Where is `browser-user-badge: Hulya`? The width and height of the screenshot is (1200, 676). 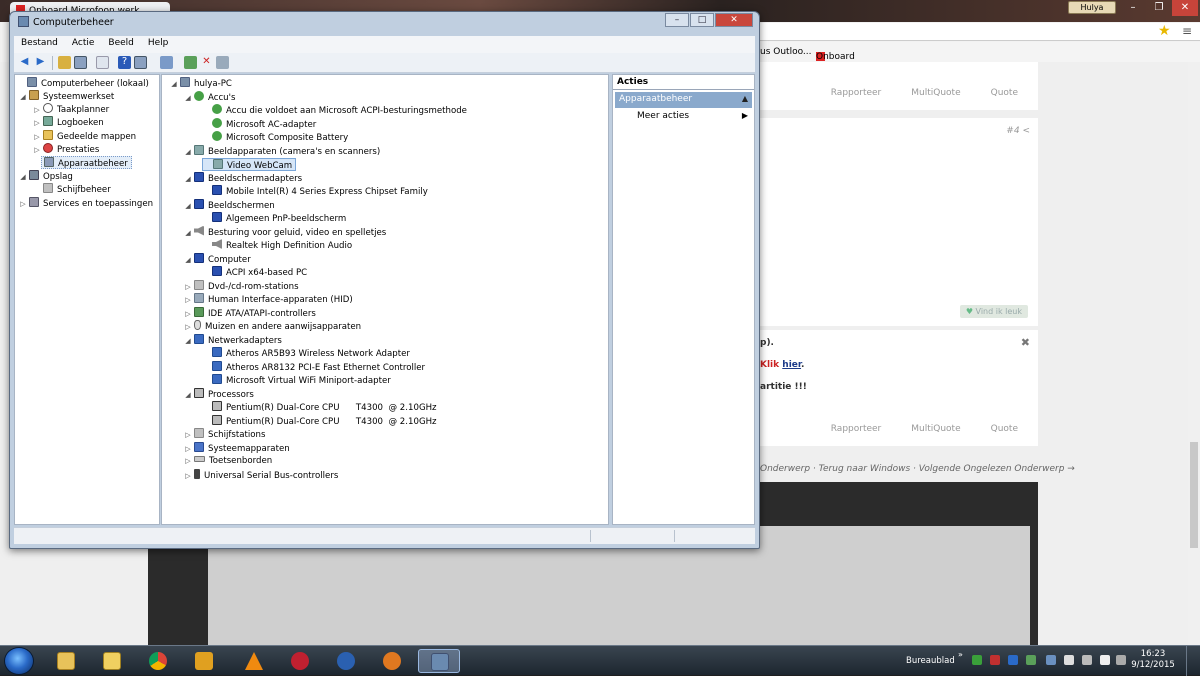
browser-user-badge: Hulya is located at coordinates (1092, 7).